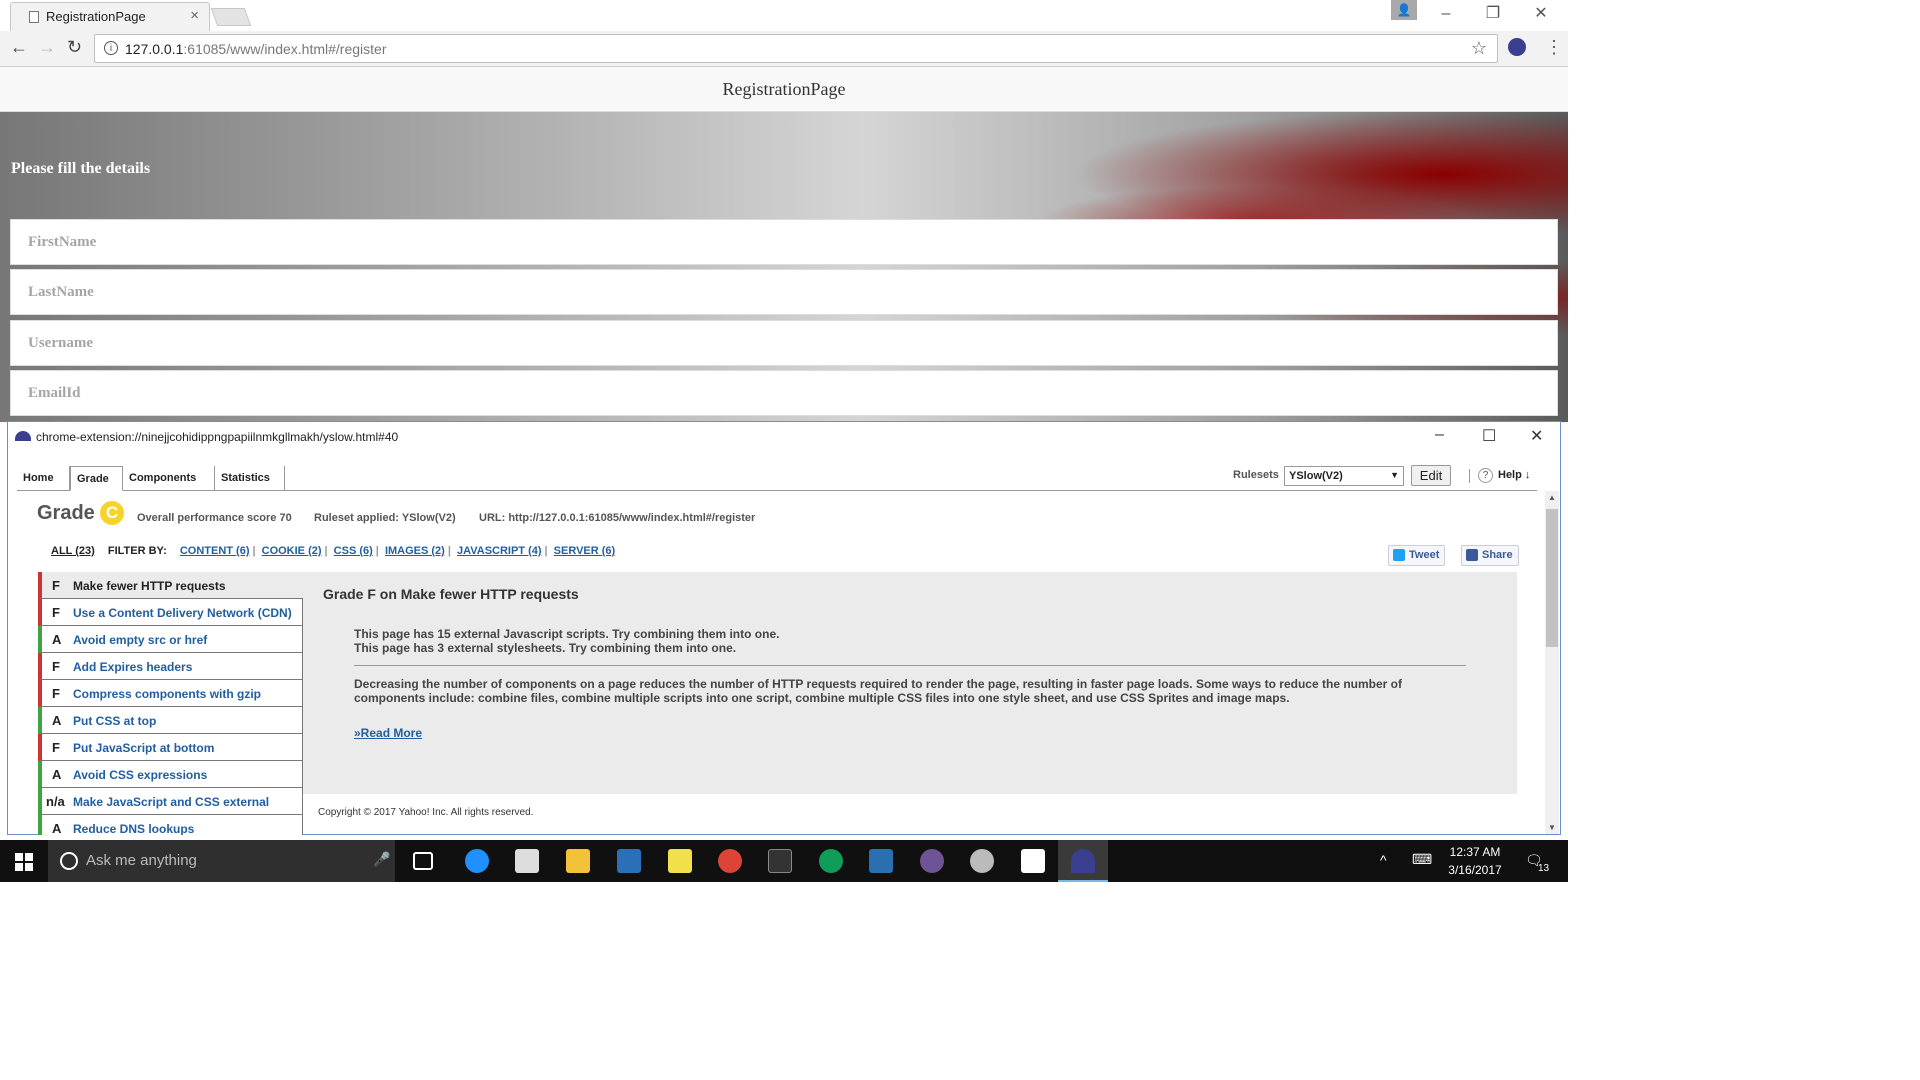 The width and height of the screenshot is (1920, 1080). I want to click on filter-css: CSS (6), so click(353, 551).